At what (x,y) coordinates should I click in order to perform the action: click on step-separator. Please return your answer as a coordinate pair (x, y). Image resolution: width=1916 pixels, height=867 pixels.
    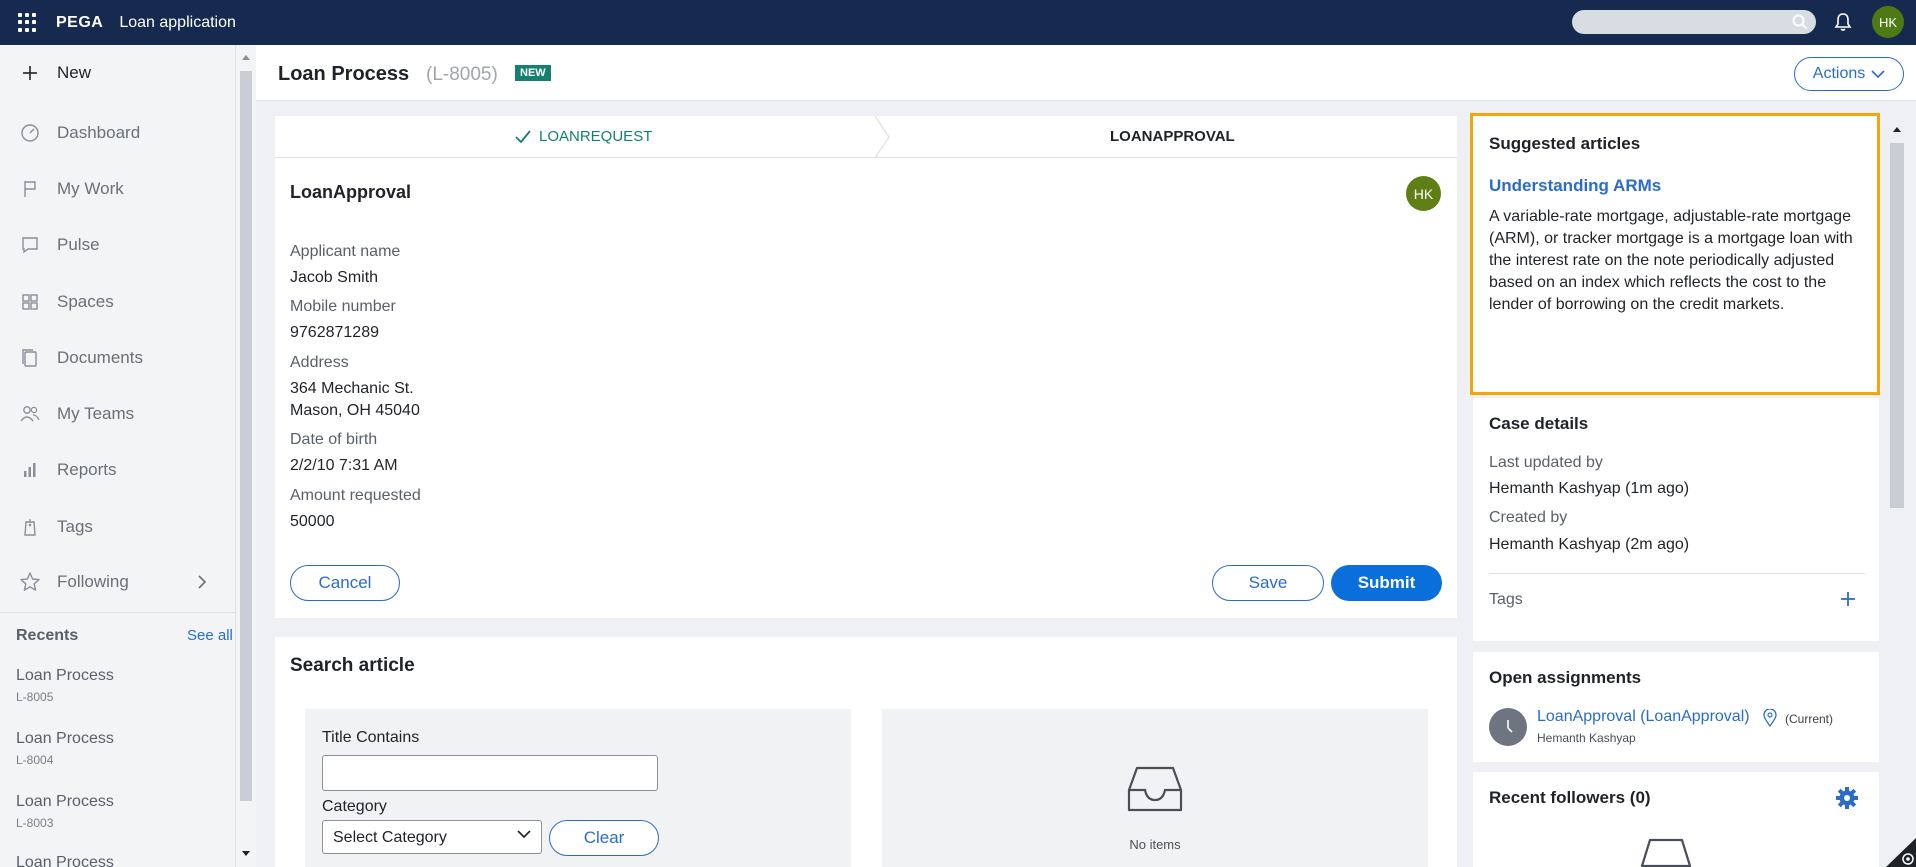
    Looking at the image, I should click on (882, 137).